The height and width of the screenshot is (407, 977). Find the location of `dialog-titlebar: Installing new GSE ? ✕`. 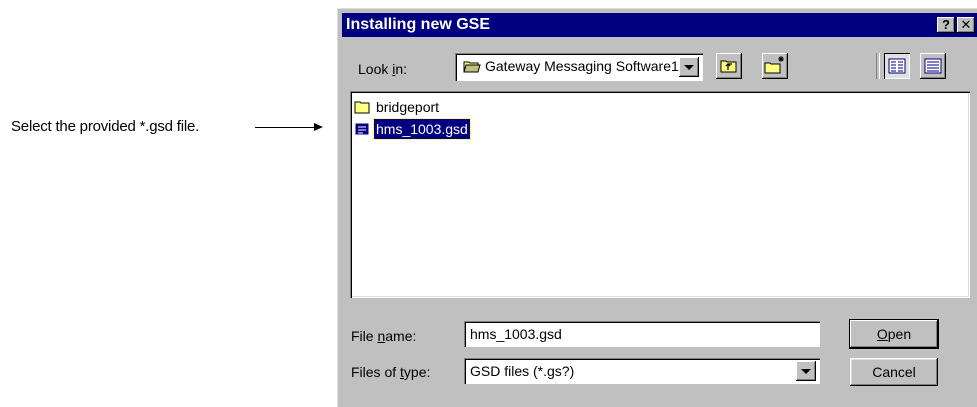

dialog-titlebar: Installing new GSE ? ✕ is located at coordinates (659, 25).